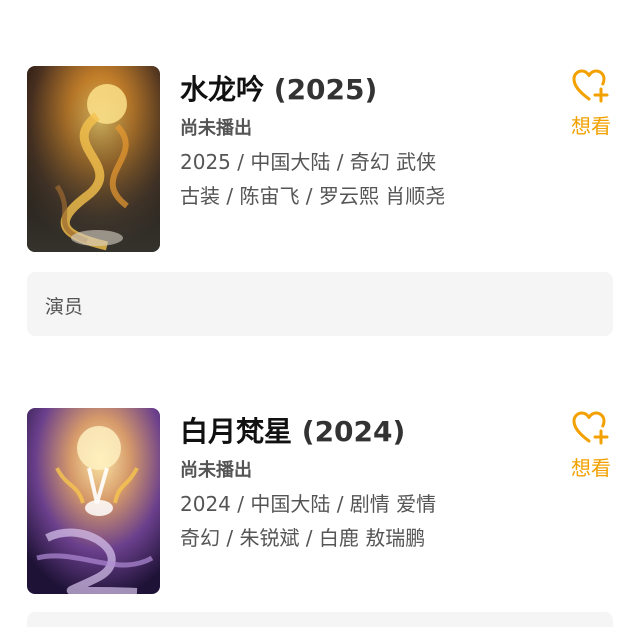 The image size is (640, 627). What do you see at coordinates (308, 162) in the screenshot?
I see `meta-line-1: 2025 / 中国大陆 / 奇幻 武侠` at bounding box center [308, 162].